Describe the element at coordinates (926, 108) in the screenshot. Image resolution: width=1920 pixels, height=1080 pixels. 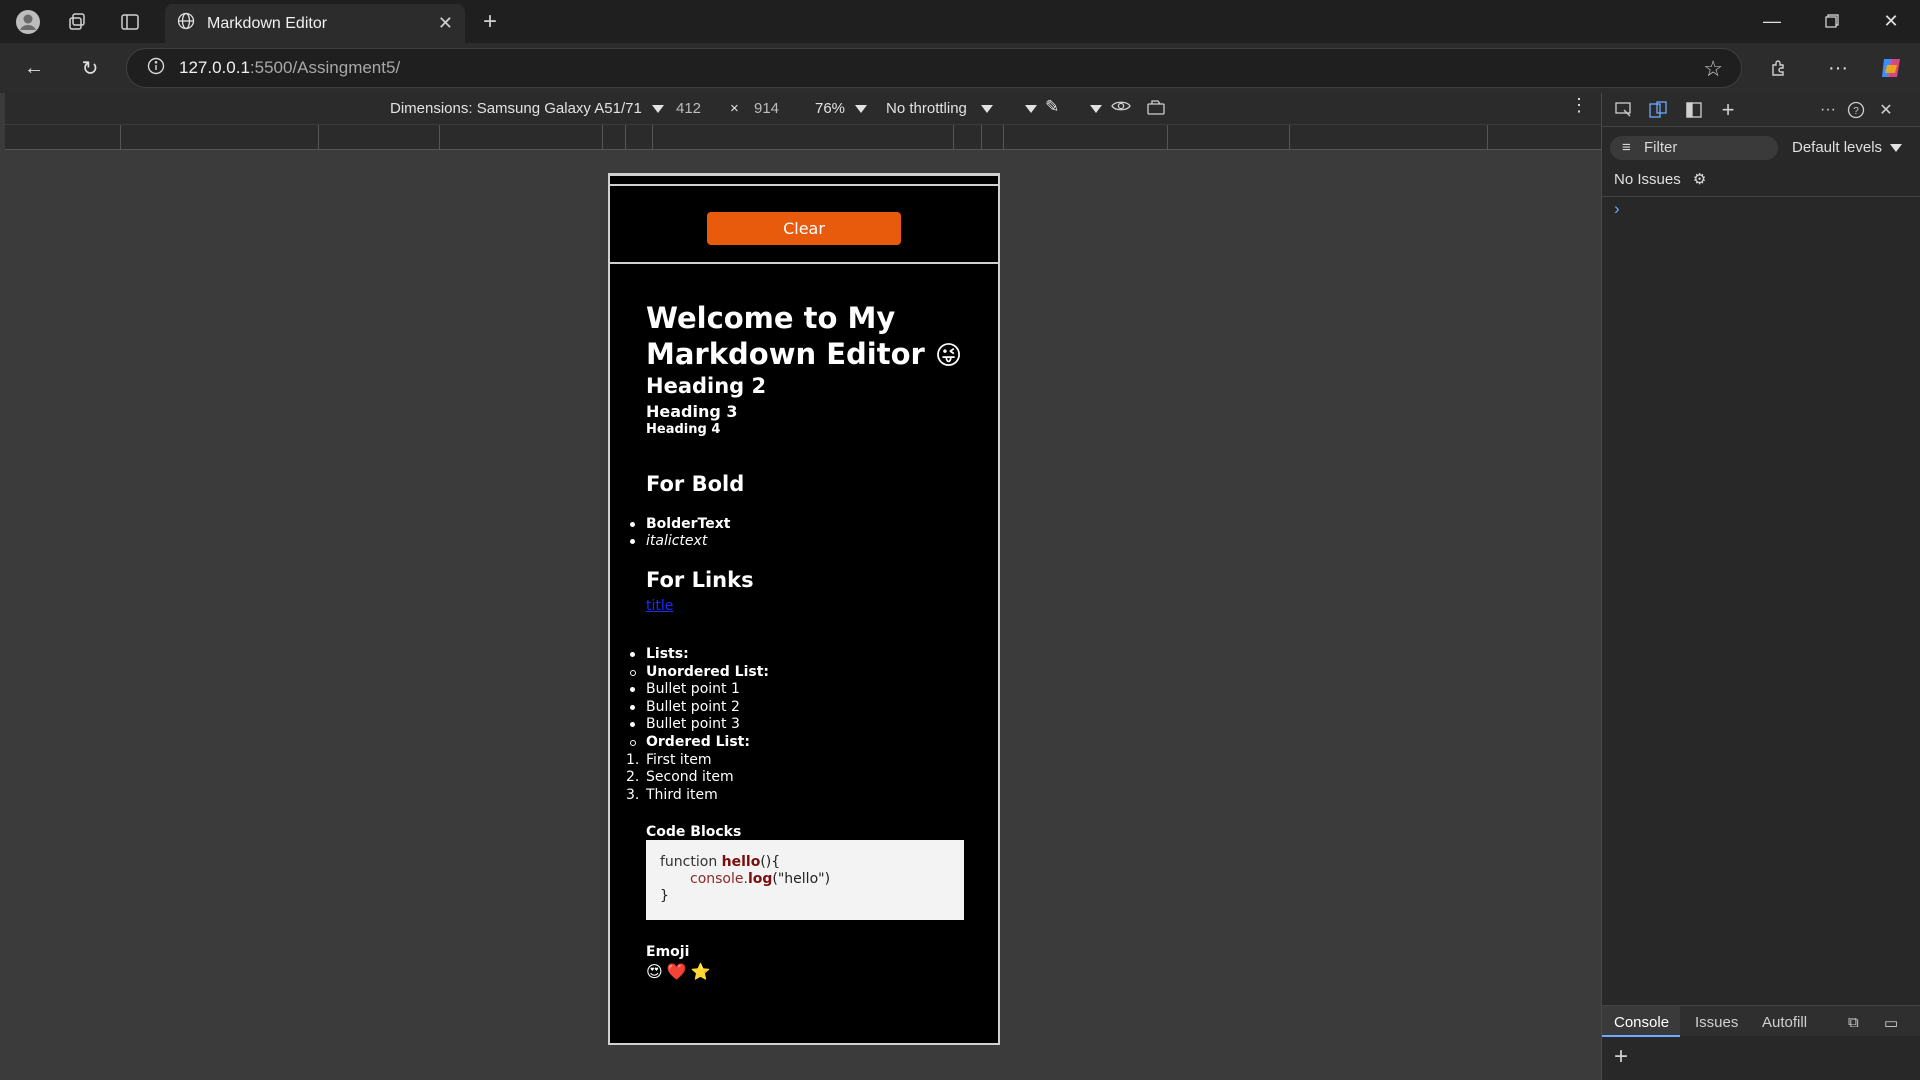
I see `throttling-label: No throttling` at that location.